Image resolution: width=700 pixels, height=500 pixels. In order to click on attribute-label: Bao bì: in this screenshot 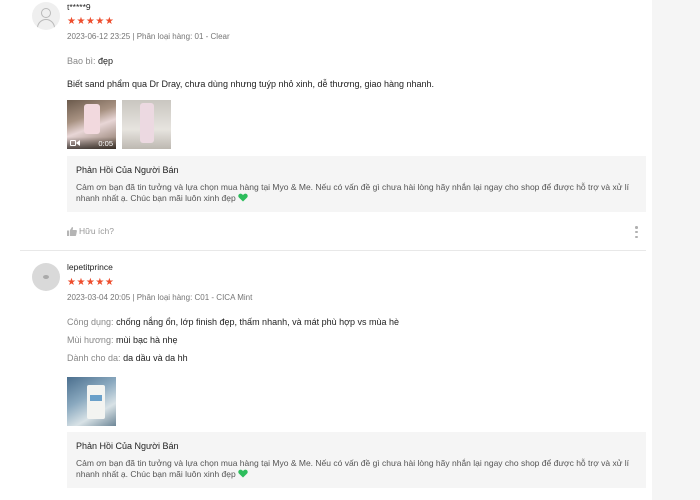, I will do `click(81, 61)`.